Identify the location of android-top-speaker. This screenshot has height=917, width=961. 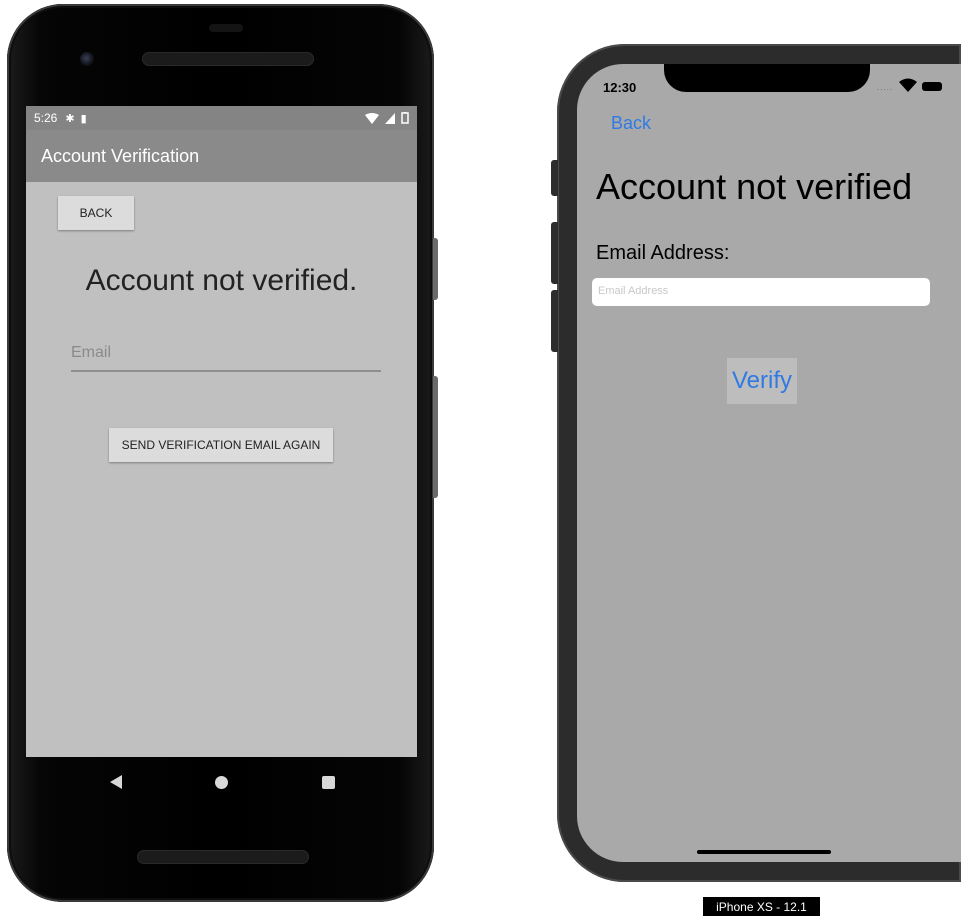
(228, 59).